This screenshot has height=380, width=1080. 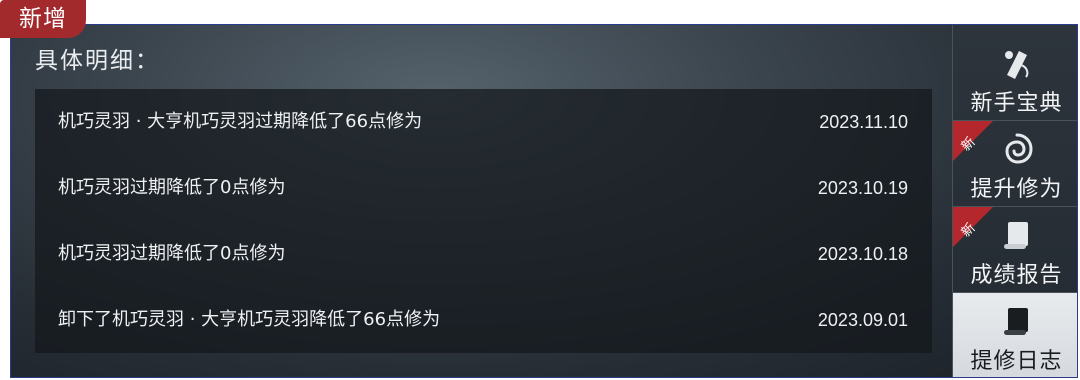 I want to click on list-item: 机巧灵羽过期降低了0点修为 2023.10.18, so click(x=483, y=254).